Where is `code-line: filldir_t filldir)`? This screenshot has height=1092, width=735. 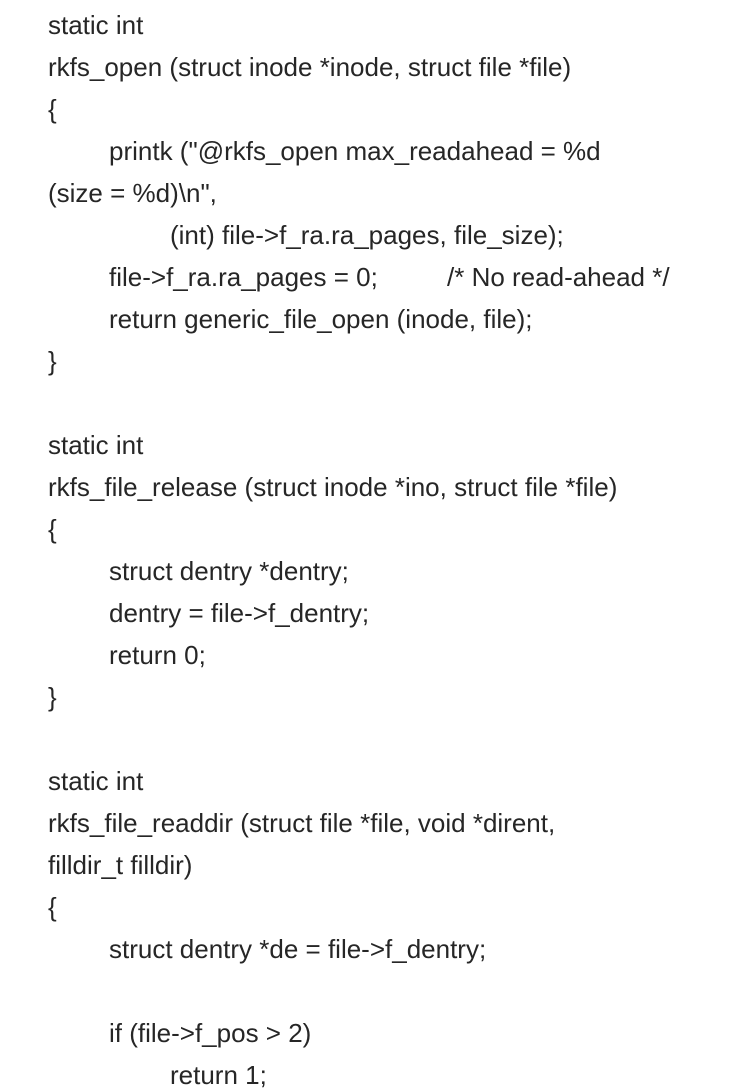
code-line: filldir_t filldir) is located at coordinates (120, 865).